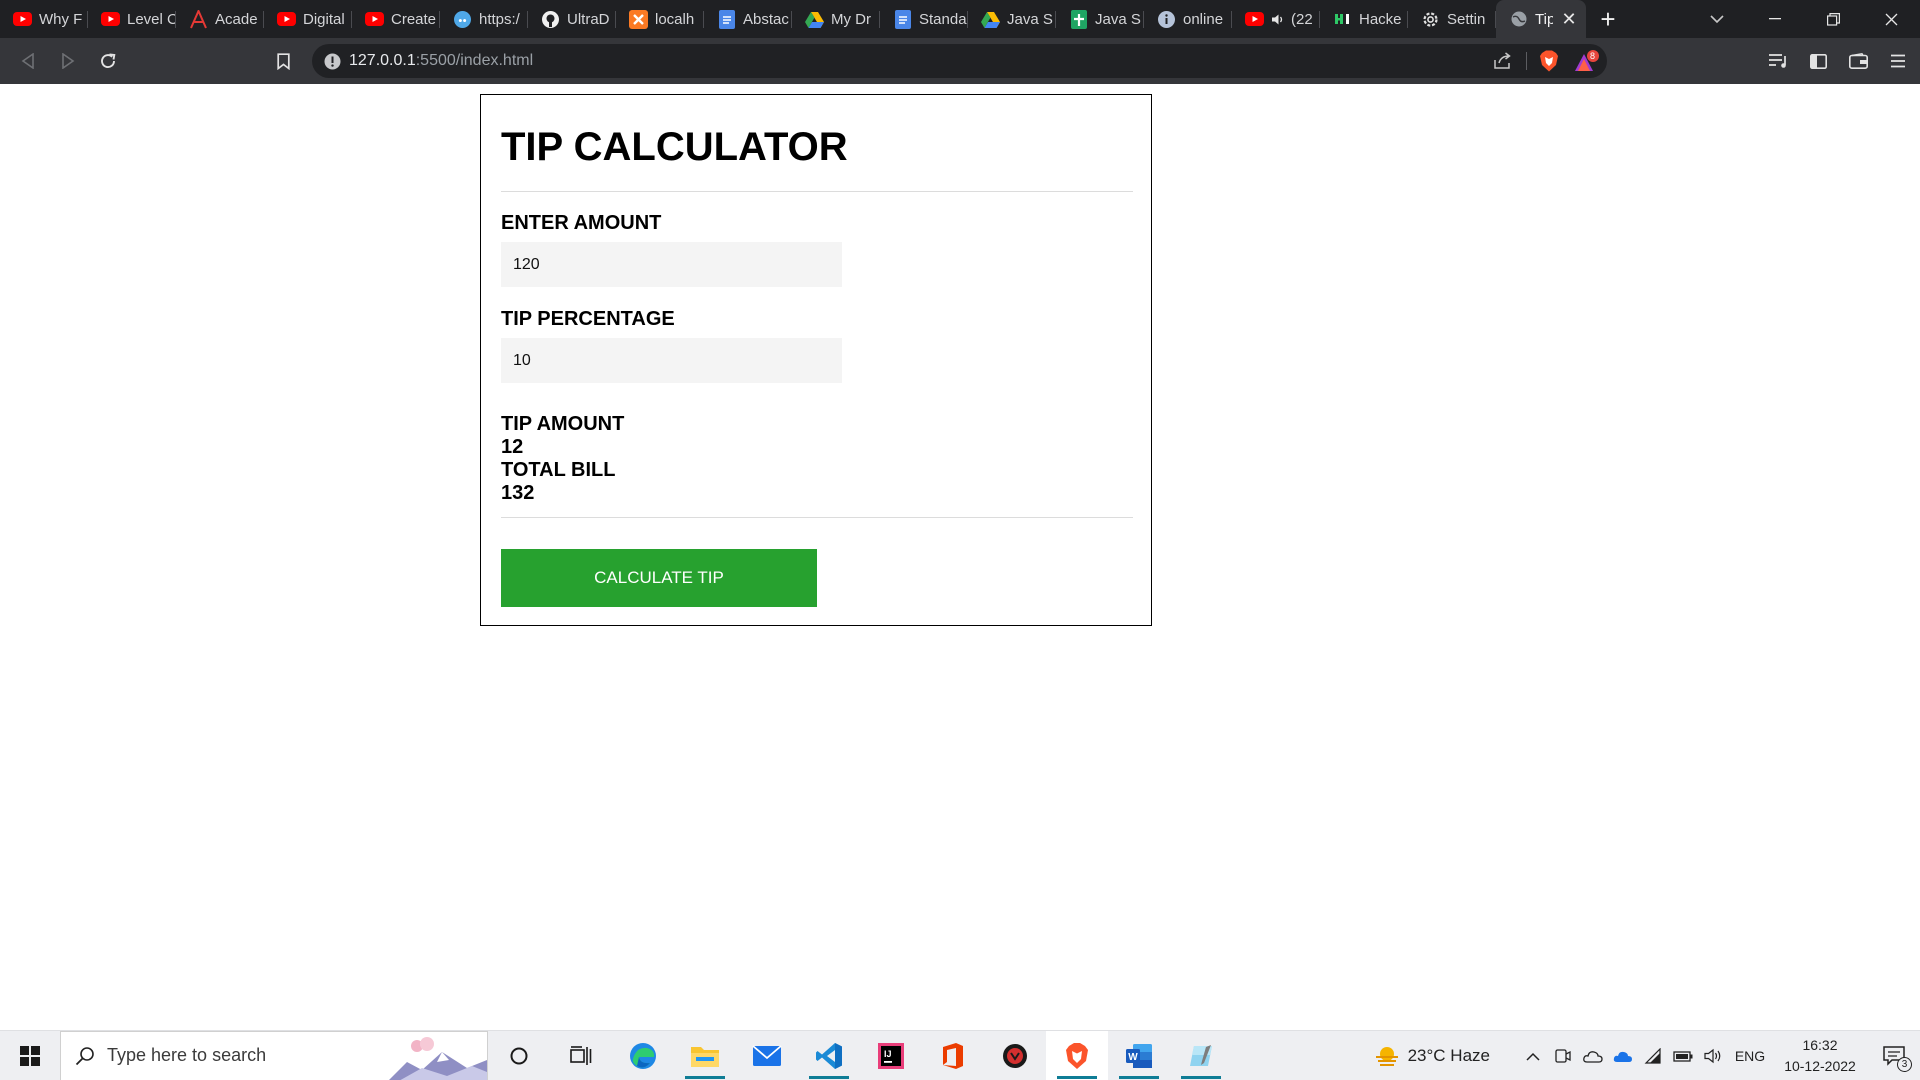 The width and height of the screenshot is (1920, 1080). I want to click on tab-youtube-1: Why F, so click(44, 19).